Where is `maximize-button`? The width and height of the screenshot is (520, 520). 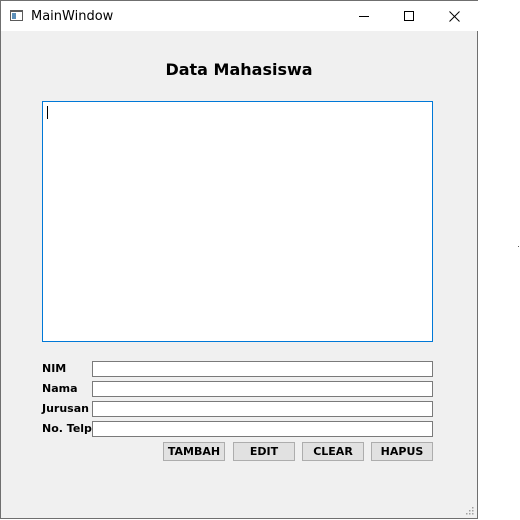 maximize-button is located at coordinates (408, 16).